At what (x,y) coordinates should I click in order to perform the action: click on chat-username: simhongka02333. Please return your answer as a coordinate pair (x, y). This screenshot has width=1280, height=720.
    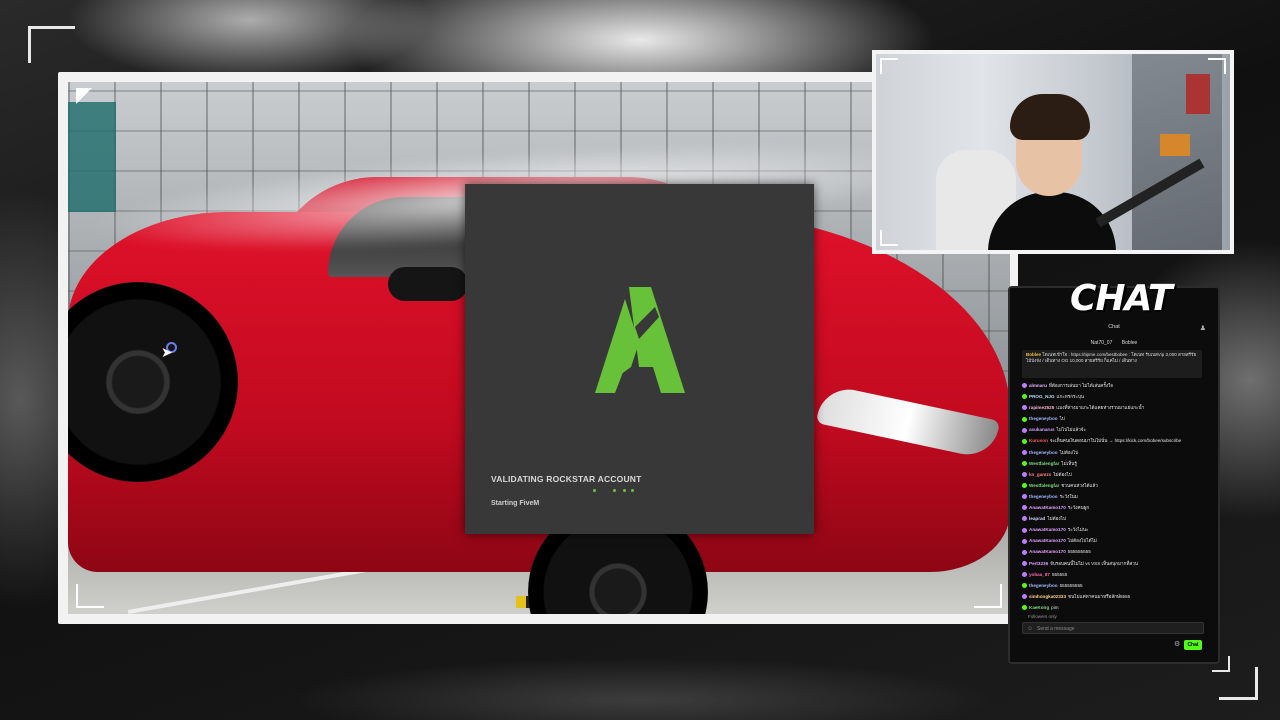
    Looking at the image, I should click on (1047, 596).